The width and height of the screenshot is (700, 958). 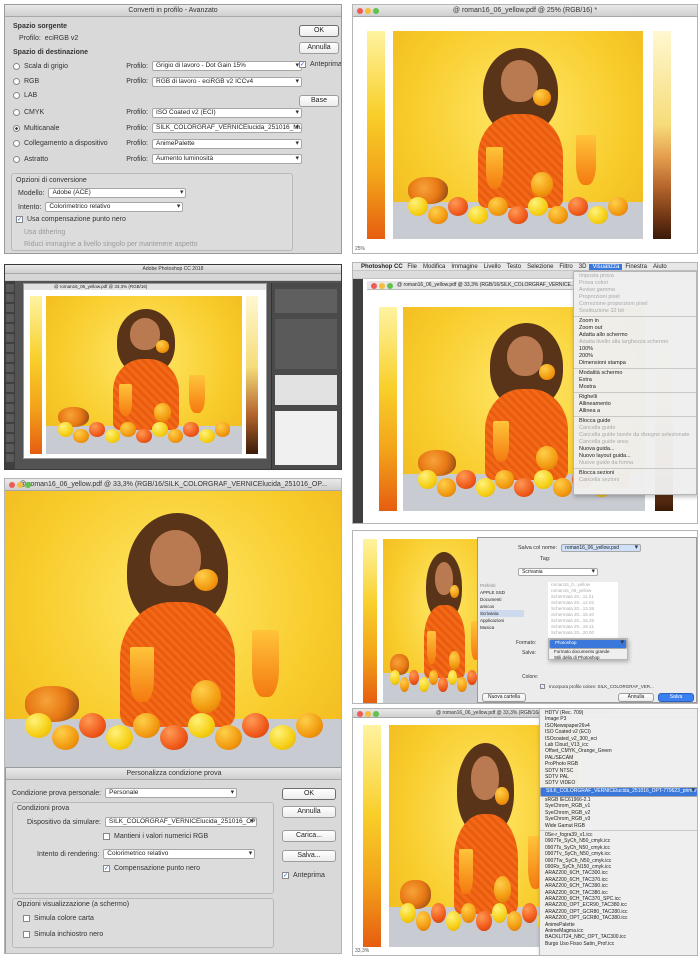 What do you see at coordinates (542, 686) in the screenshot?
I see `embed-profile-checkbox` at bounding box center [542, 686].